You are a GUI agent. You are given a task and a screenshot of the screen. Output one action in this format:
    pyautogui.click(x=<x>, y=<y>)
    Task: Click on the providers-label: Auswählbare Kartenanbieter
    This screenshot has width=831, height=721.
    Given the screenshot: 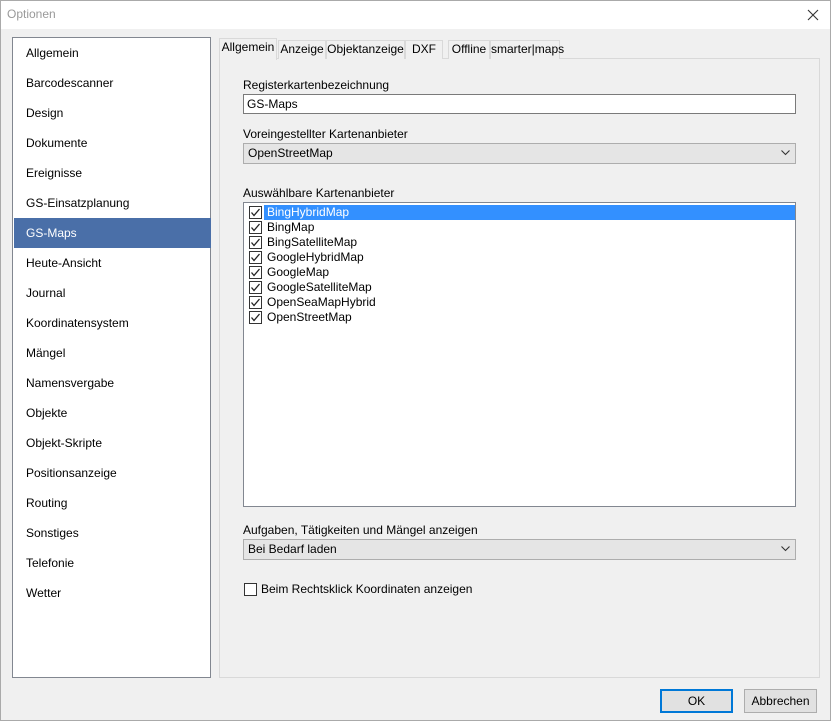 What is the action you would take?
    pyautogui.click(x=319, y=193)
    